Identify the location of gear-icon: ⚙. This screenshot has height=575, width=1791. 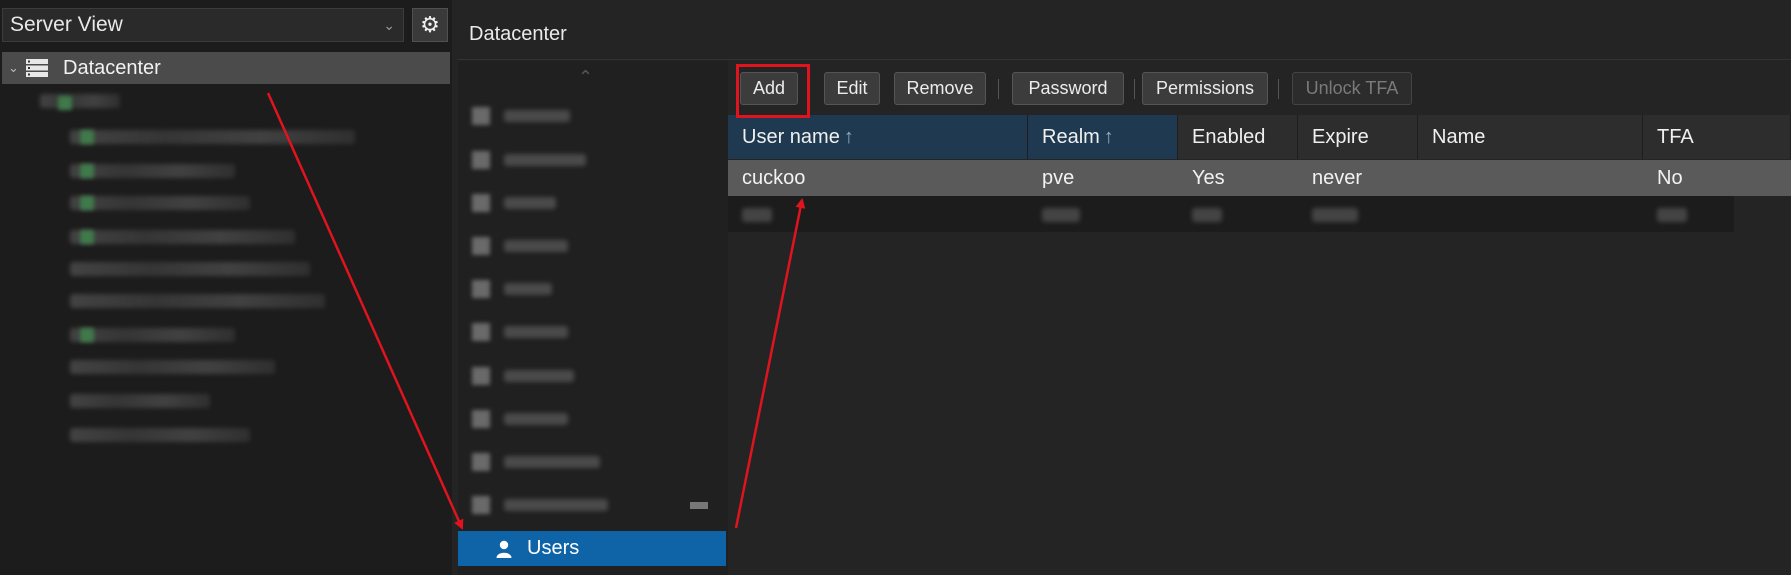
(430, 24).